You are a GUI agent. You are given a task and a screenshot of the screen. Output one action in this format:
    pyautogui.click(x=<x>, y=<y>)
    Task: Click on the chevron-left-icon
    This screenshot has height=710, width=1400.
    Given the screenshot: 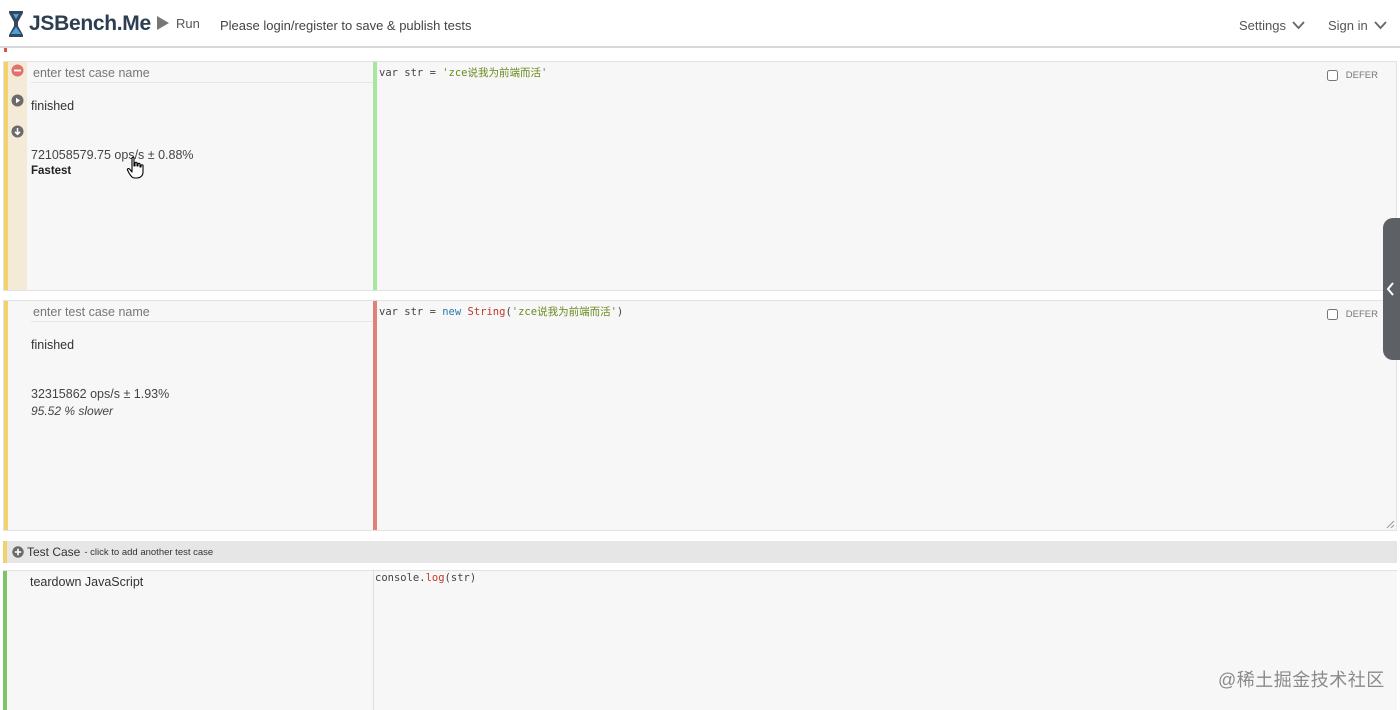 What is the action you would take?
    pyautogui.click(x=1390, y=289)
    